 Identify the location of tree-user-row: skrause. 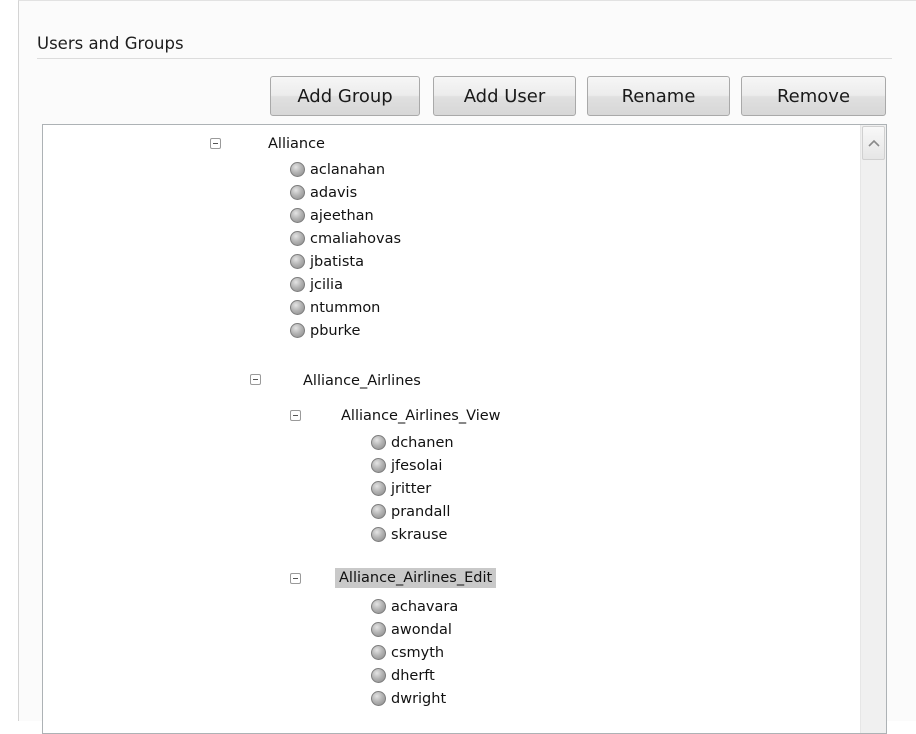
(409, 534).